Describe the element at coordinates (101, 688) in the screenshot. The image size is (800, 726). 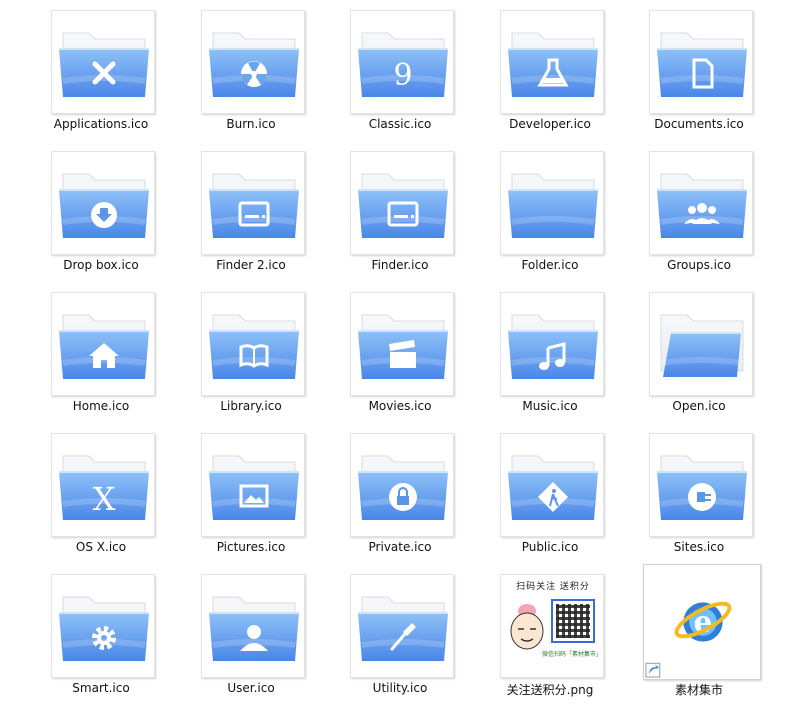
I see `file-name-label: Smart.ico` at that location.